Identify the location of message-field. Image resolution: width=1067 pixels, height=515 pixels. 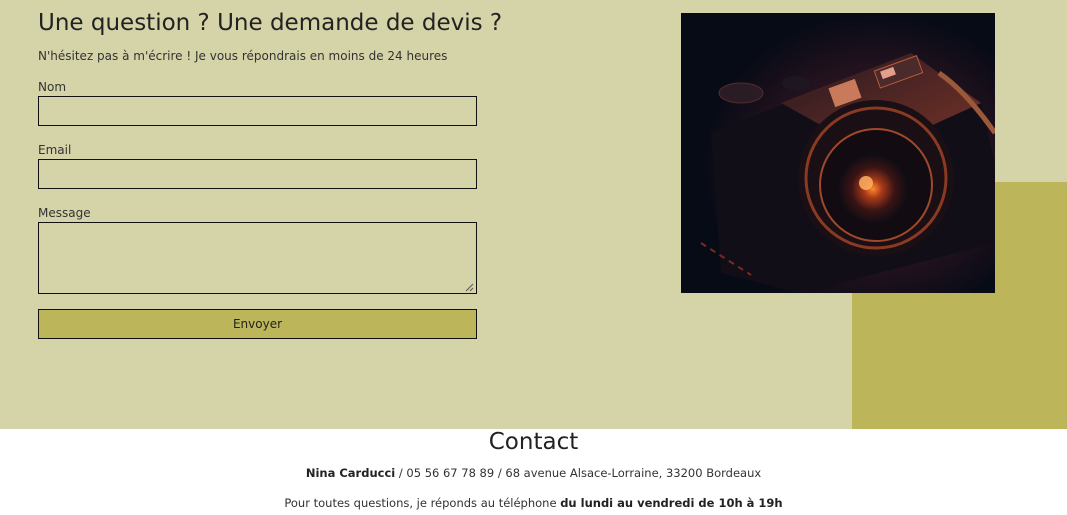
(257, 258).